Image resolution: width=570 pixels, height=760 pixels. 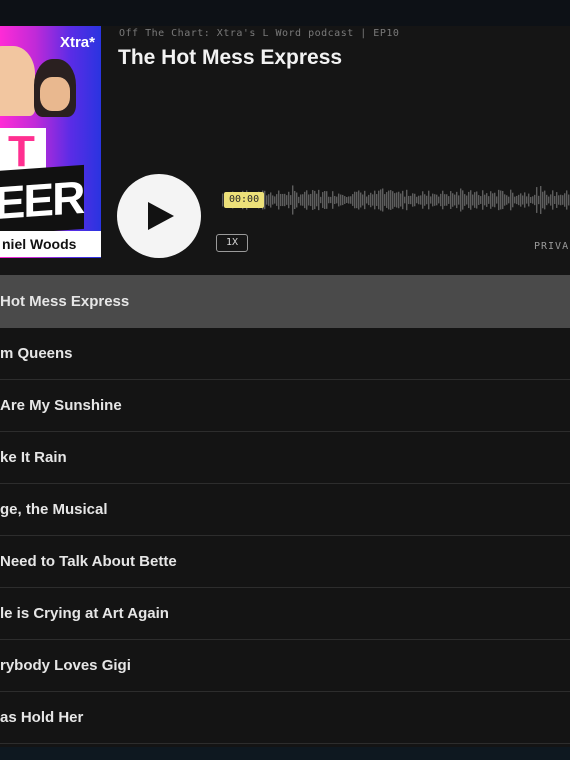 I want to click on episode-item: ke It Rain, so click(x=285, y=458).